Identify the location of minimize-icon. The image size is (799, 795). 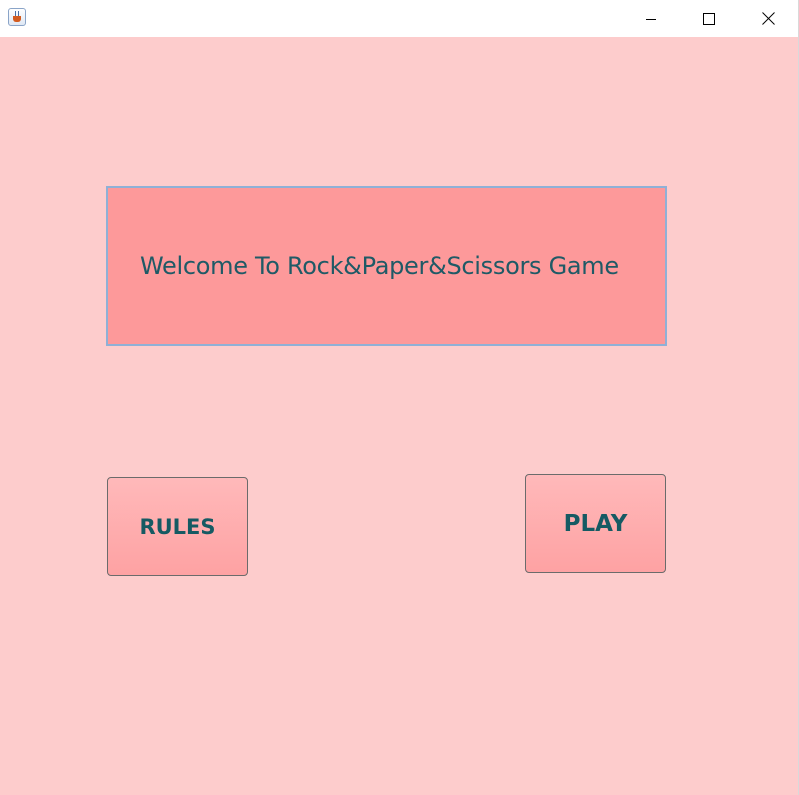
(651, 19).